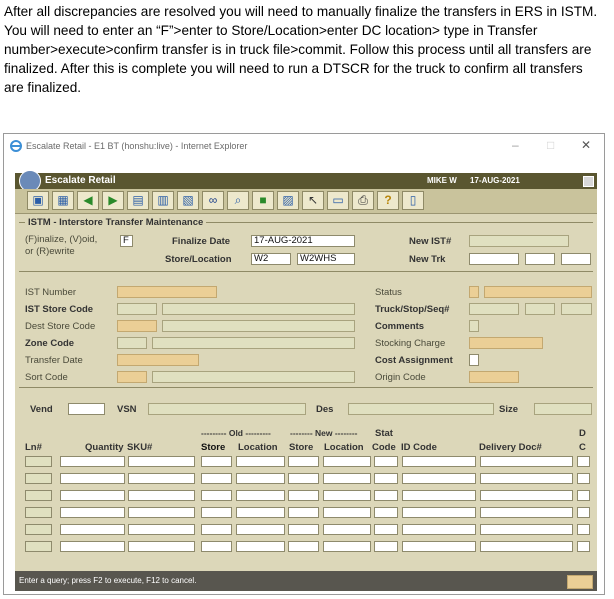 This screenshot has height=599, width=614. What do you see at coordinates (263, 200) in the screenshot?
I see `save-icon: ■` at bounding box center [263, 200].